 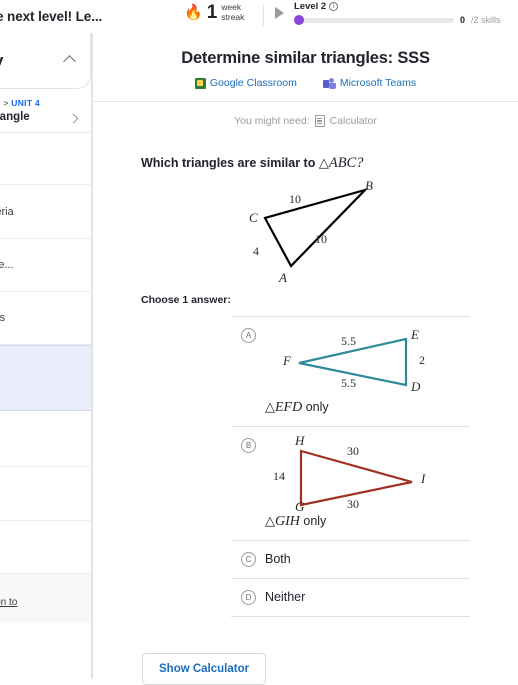 I want to click on streak-indicator: 🔥 1 week streak, so click(x=214, y=13).